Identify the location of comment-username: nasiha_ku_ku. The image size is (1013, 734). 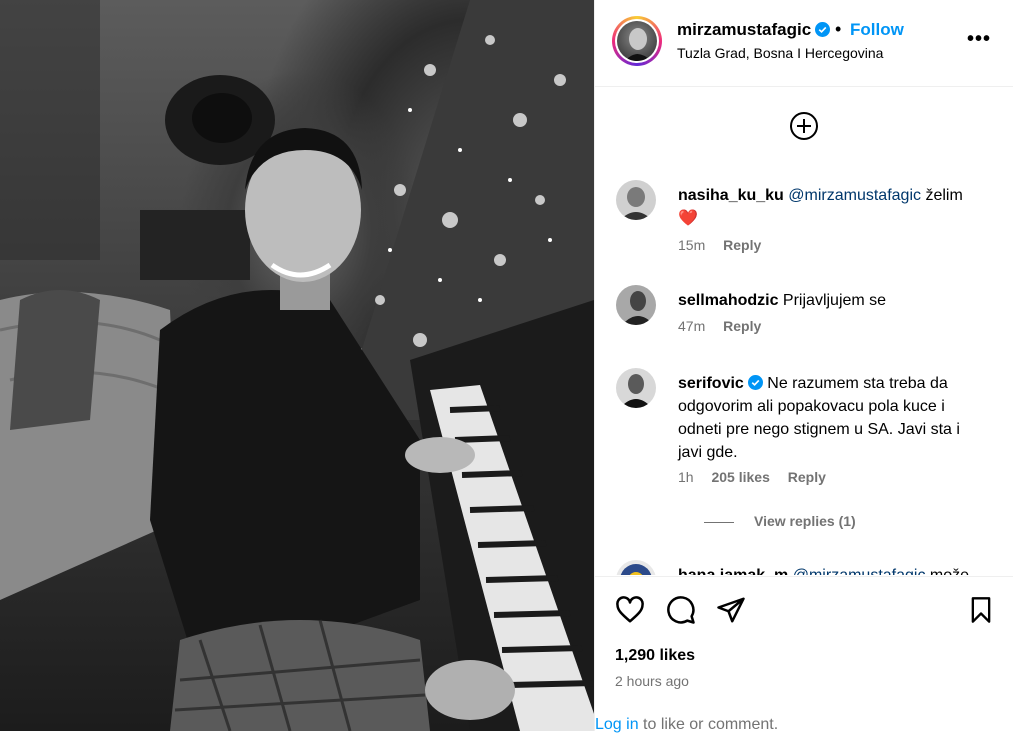
(731, 195).